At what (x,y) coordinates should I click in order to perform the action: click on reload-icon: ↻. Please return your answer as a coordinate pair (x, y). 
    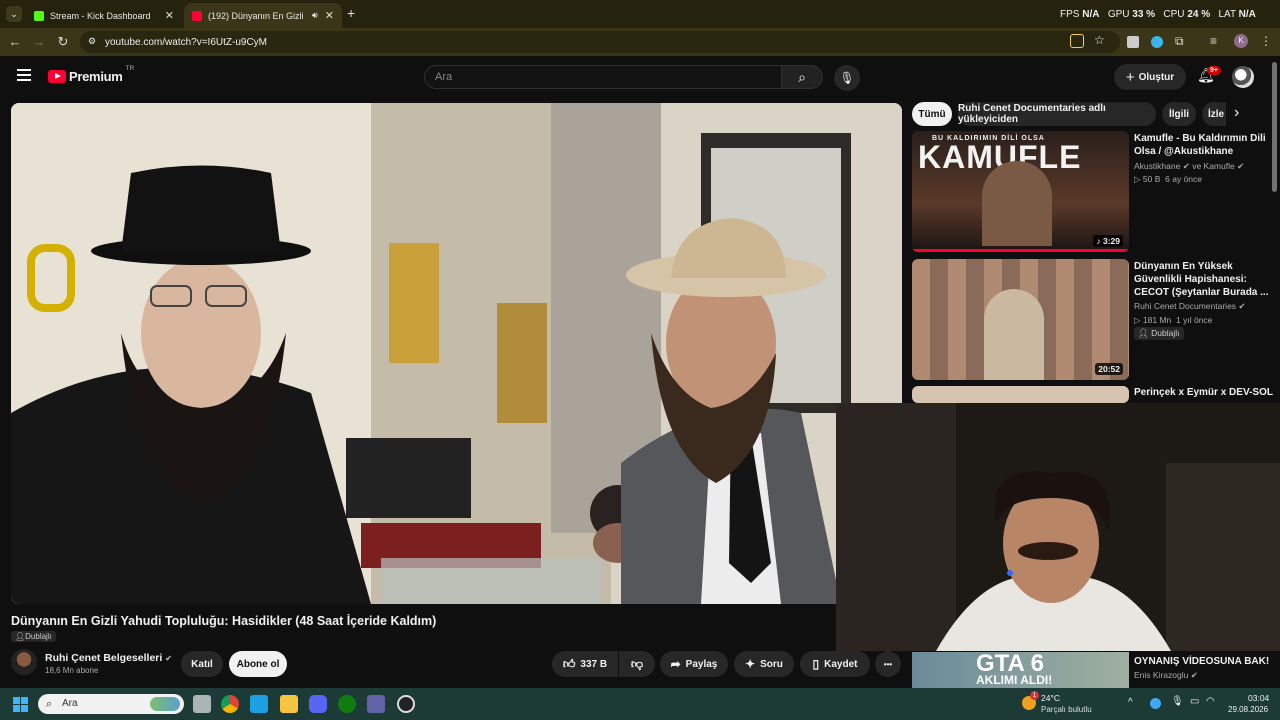
    Looking at the image, I should click on (63, 42).